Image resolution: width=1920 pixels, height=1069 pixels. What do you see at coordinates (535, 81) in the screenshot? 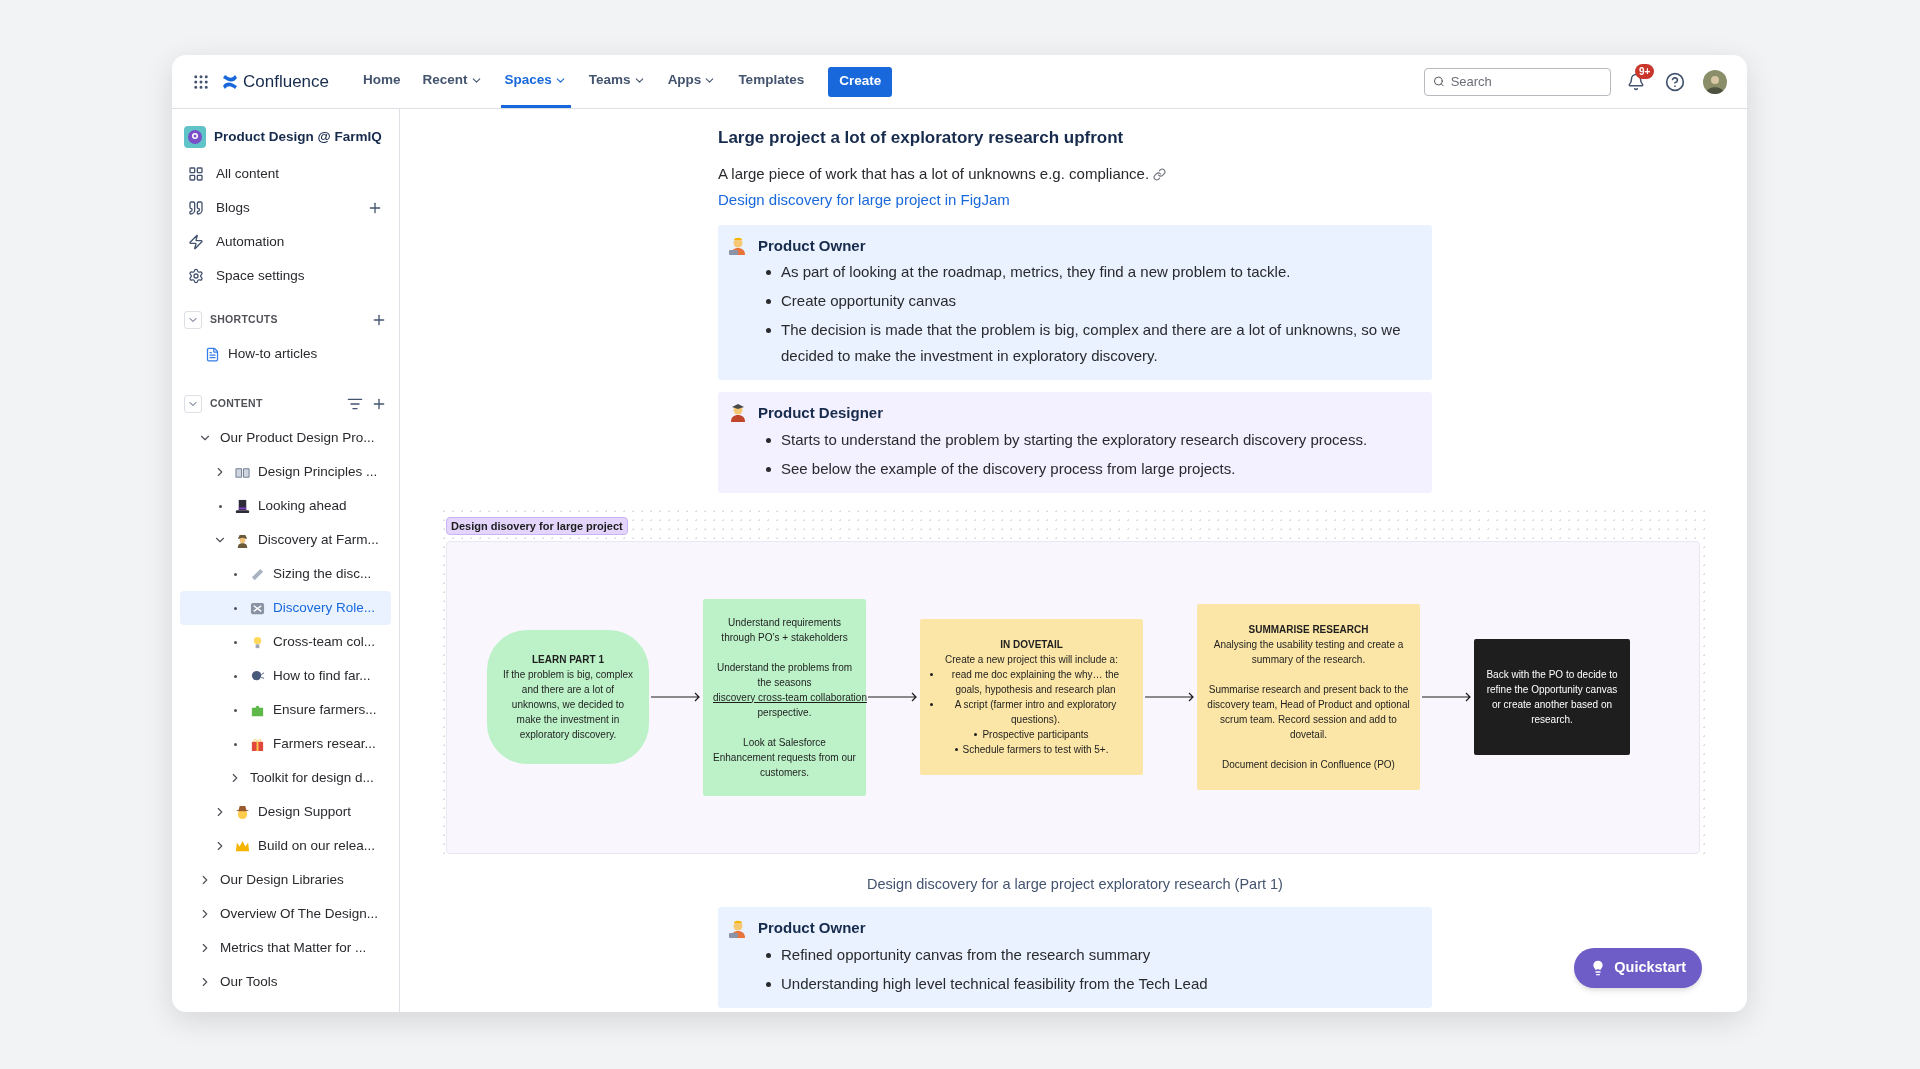
I see `nav-tab: Spaces` at bounding box center [535, 81].